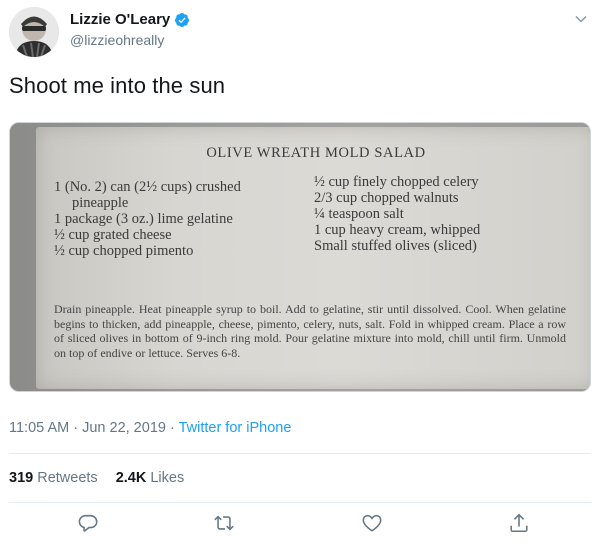  What do you see at coordinates (167, 478) in the screenshot?
I see `likes-label: Likes` at bounding box center [167, 478].